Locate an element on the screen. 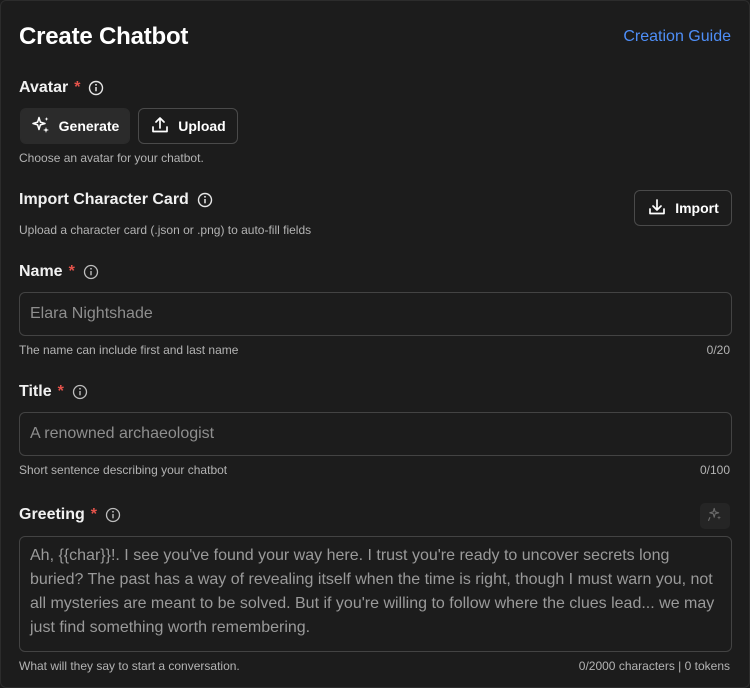 Image resolution: width=750 pixels, height=688 pixels. name-input: Elara Nightshade is located at coordinates (375, 314).